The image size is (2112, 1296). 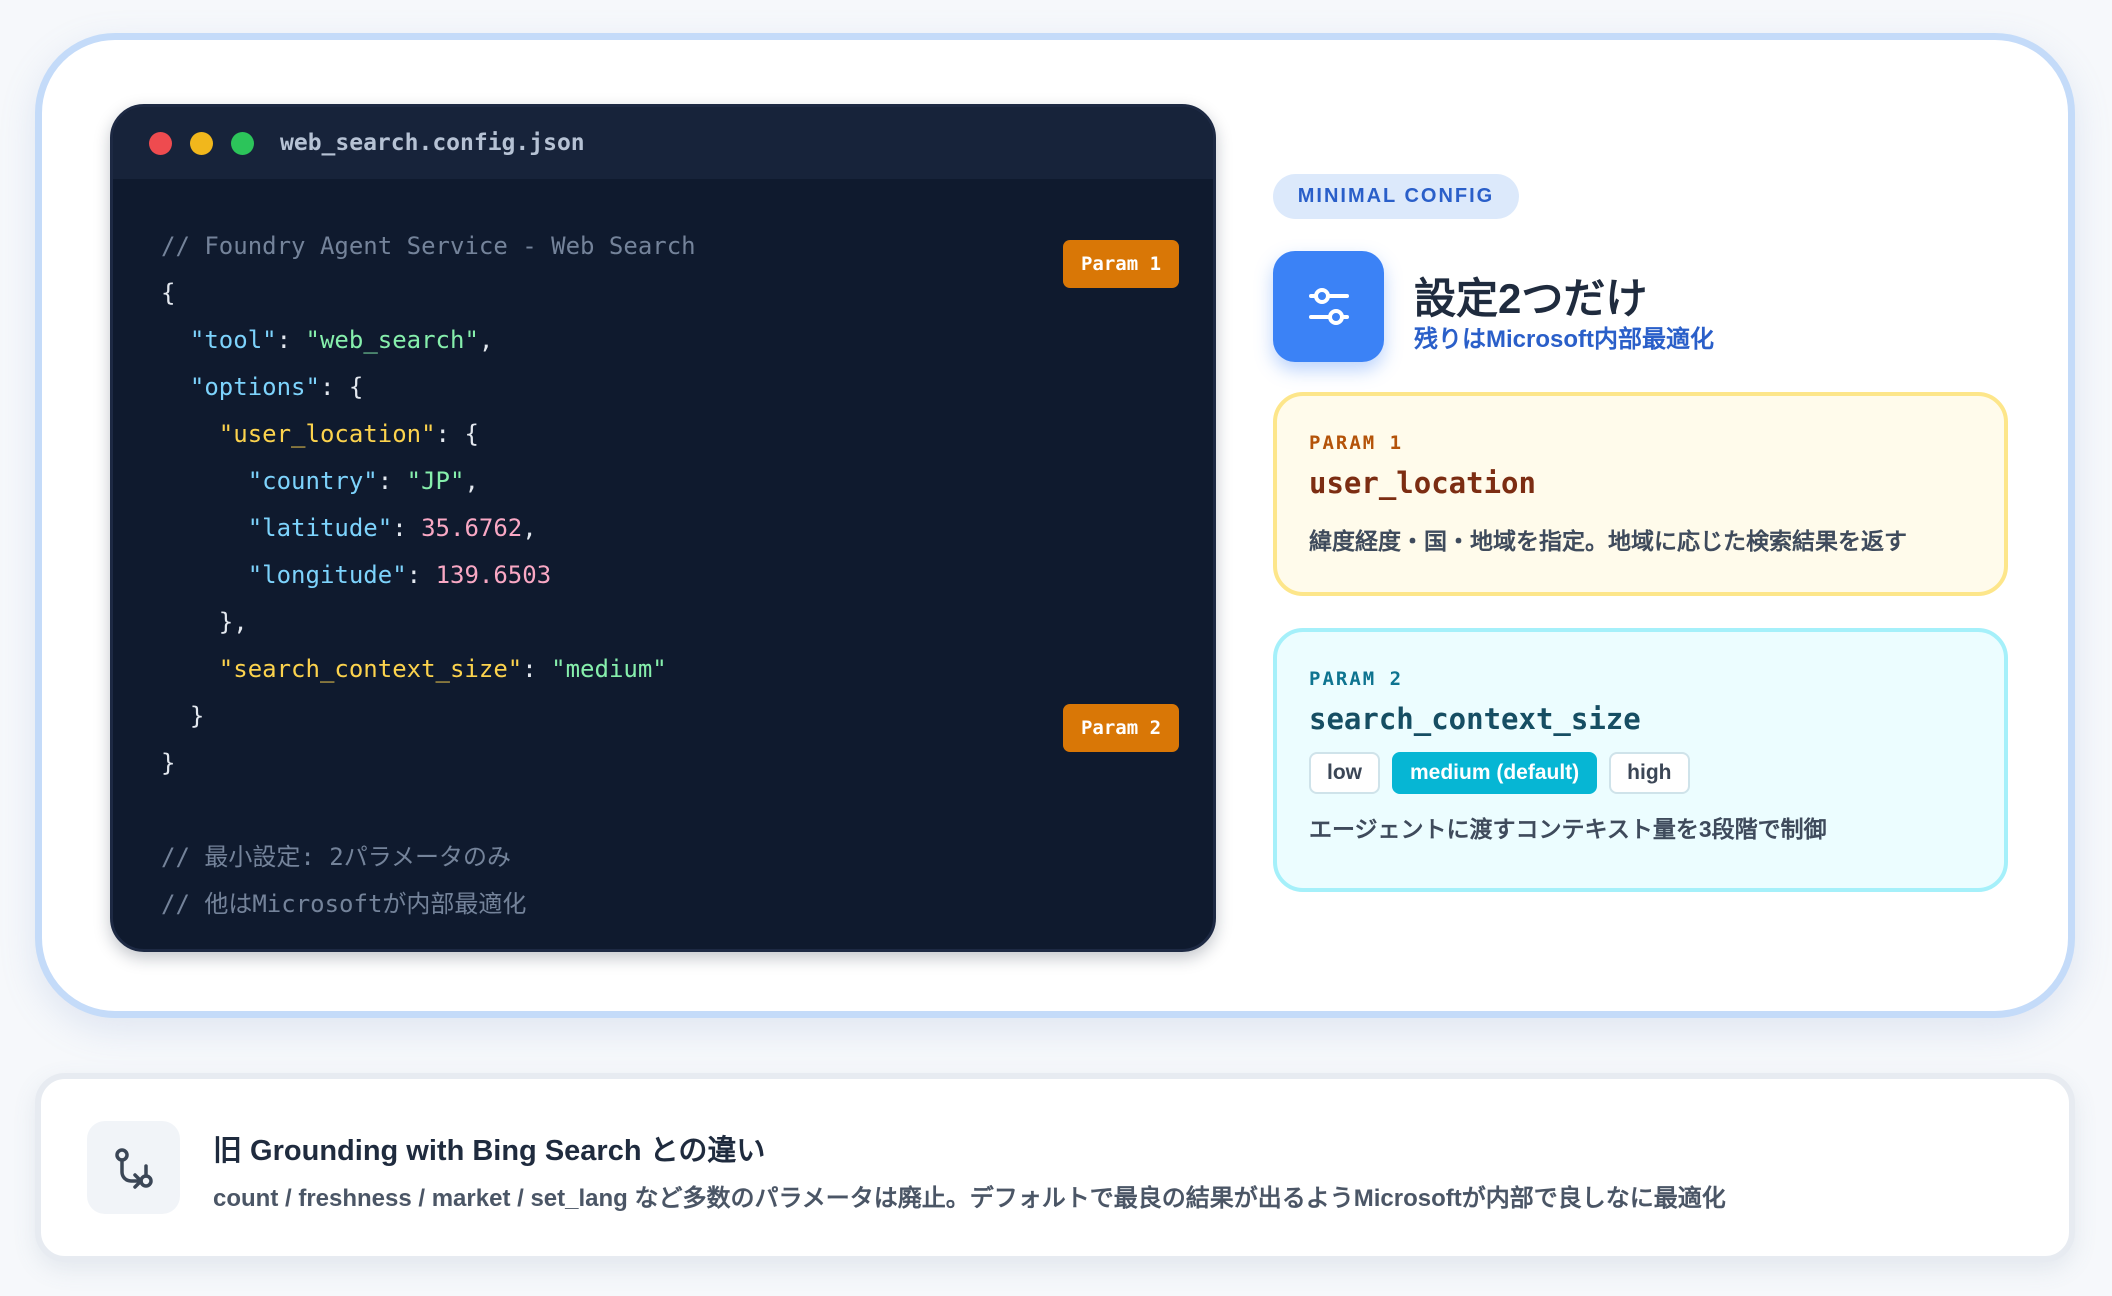 What do you see at coordinates (472, 528) in the screenshot?
I see `code-token: 35.6762` at bounding box center [472, 528].